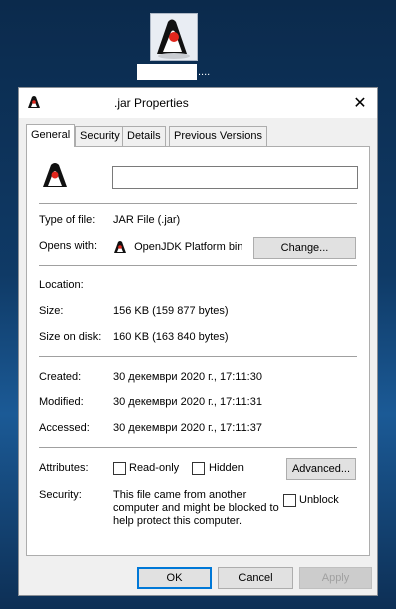 Image resolution: width=396 pixels, height=609 pixels. What do you see at coordinates (187, 377) in the screenshot?
I see `created-value: 30 декември 2020 г., 17:11:30` at bounding box center [187, 377].